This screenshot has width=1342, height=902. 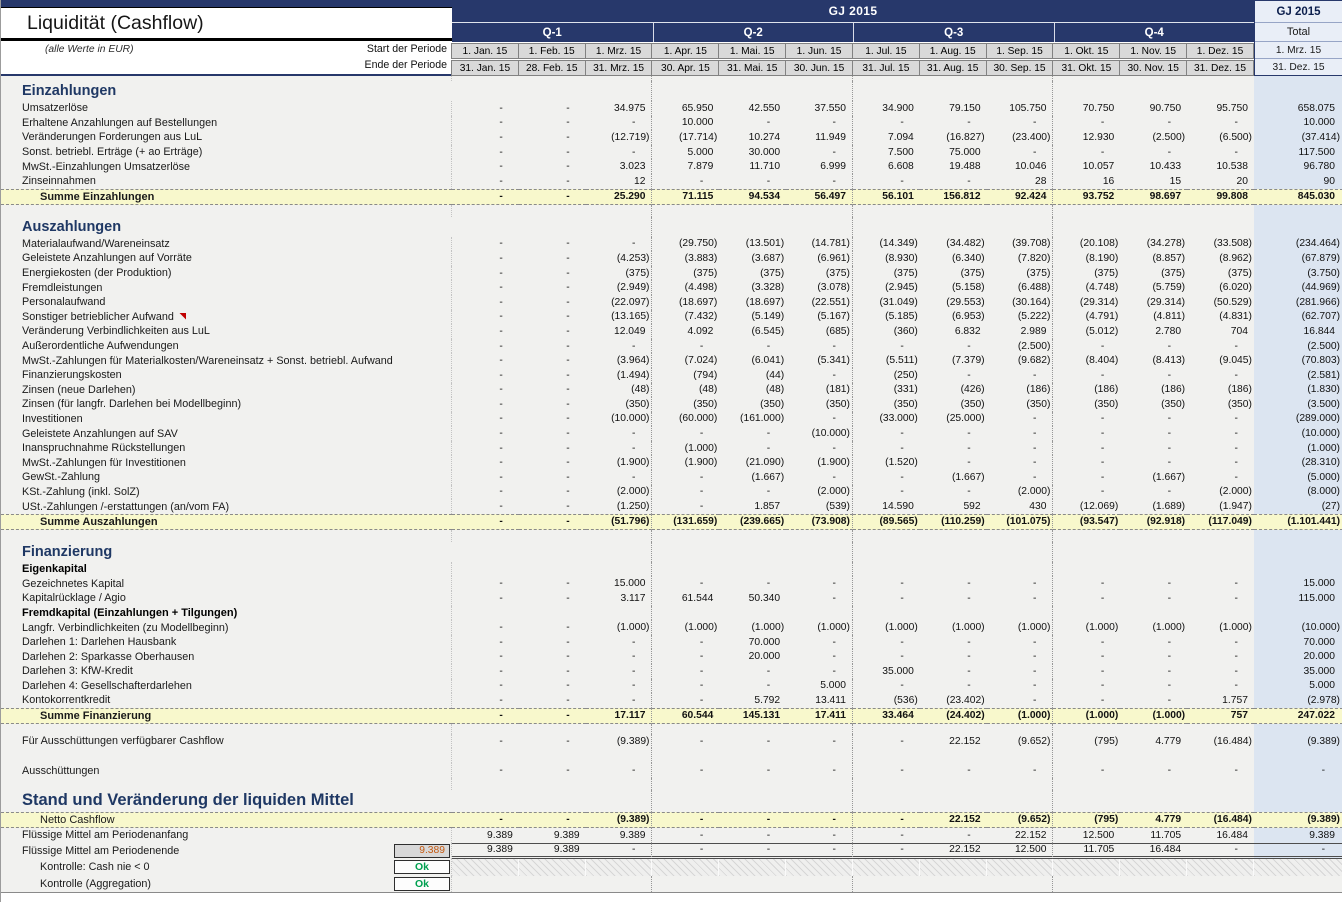 I want to click on period-start-cell: 1. Jan. 15, so click(x=485, y=51).